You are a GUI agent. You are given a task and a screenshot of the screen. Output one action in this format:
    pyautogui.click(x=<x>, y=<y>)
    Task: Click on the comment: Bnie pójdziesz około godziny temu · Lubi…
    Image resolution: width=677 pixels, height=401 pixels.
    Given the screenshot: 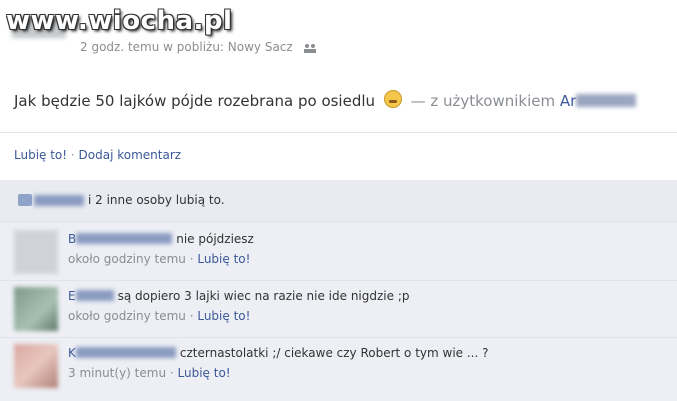 What is the action you would take?
    pyautogui.click(x=338, y=252)
    